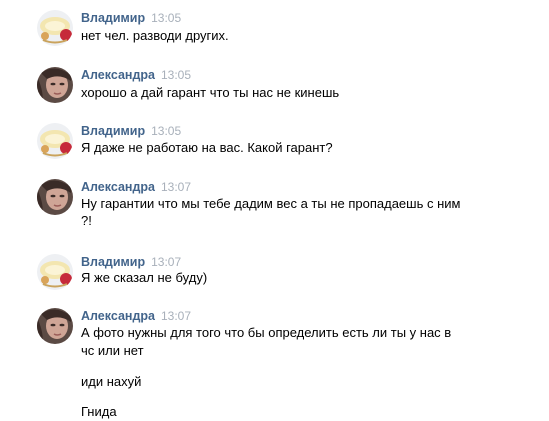 The image size is (549, 421). I want to click on message-header: Александра 13:05, so click(136, 75).